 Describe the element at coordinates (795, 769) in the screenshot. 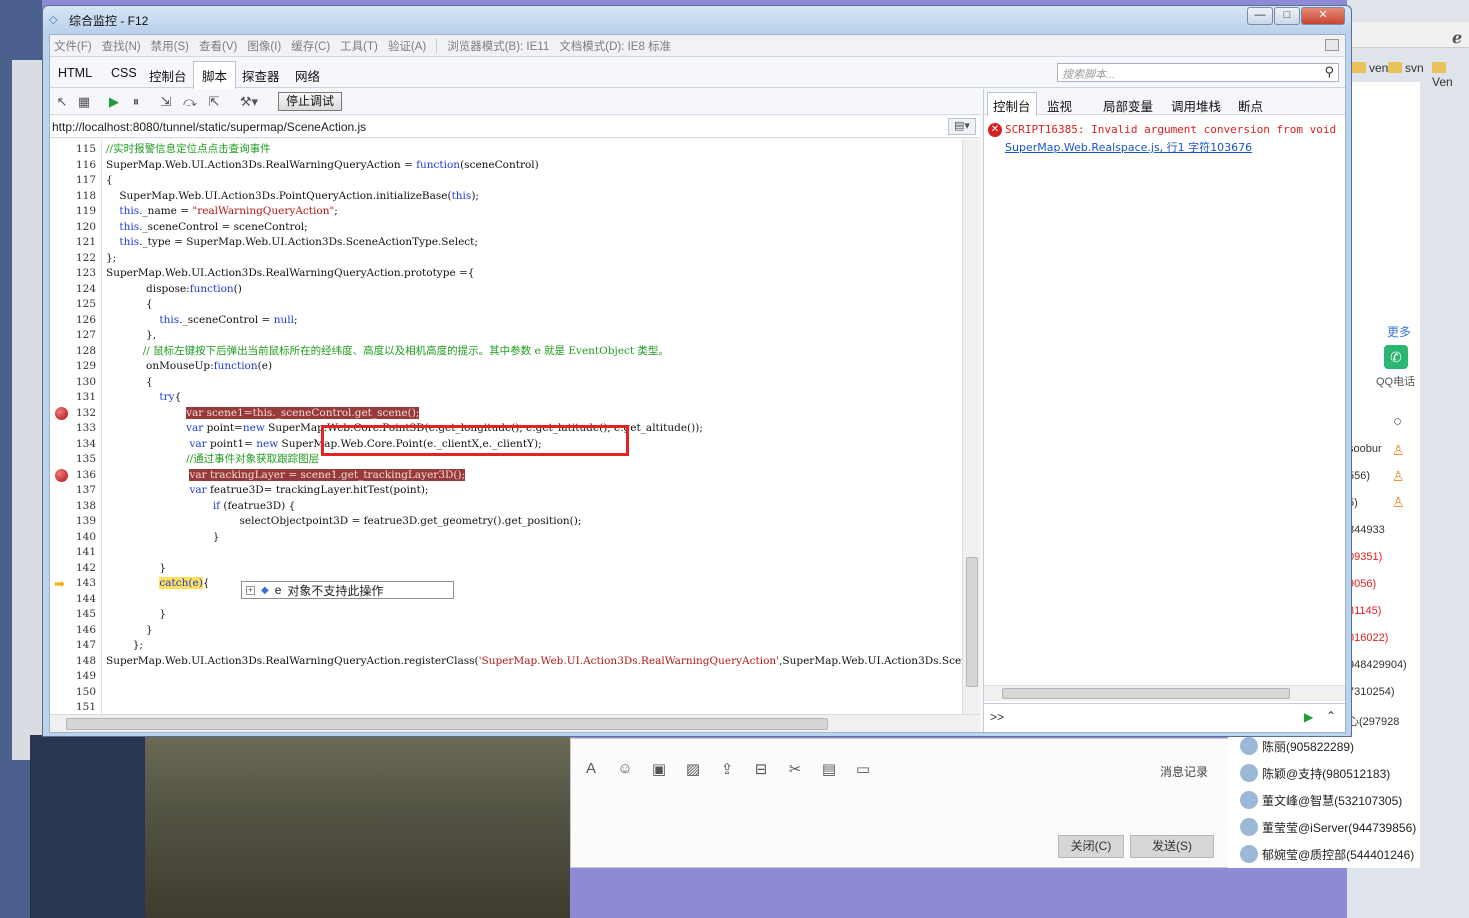

I see `scissors-icon: ✂` at that location.